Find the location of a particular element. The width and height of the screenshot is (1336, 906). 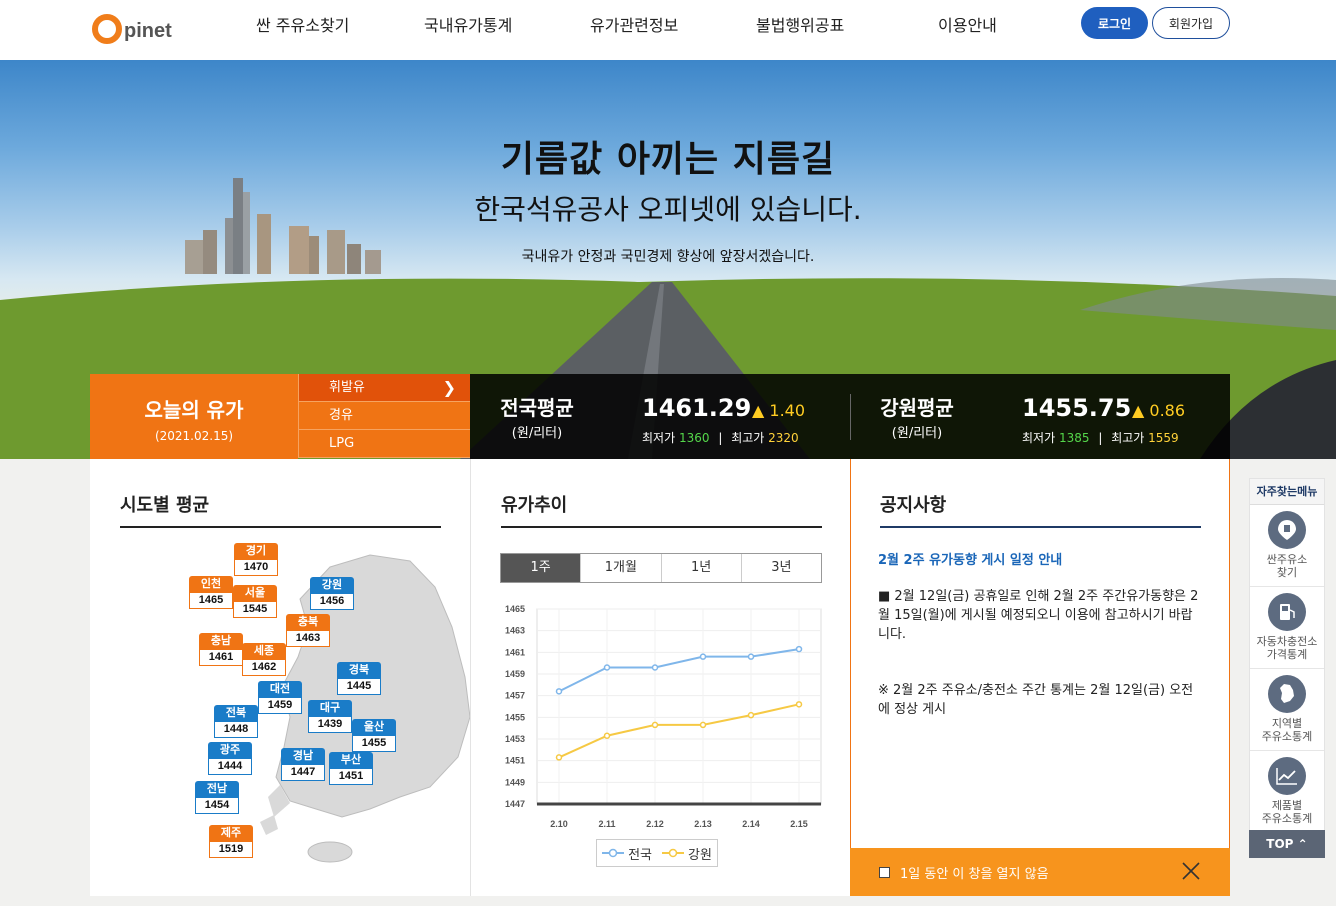

region-badge: 충남 1461 is located at coordinates (221, 649).